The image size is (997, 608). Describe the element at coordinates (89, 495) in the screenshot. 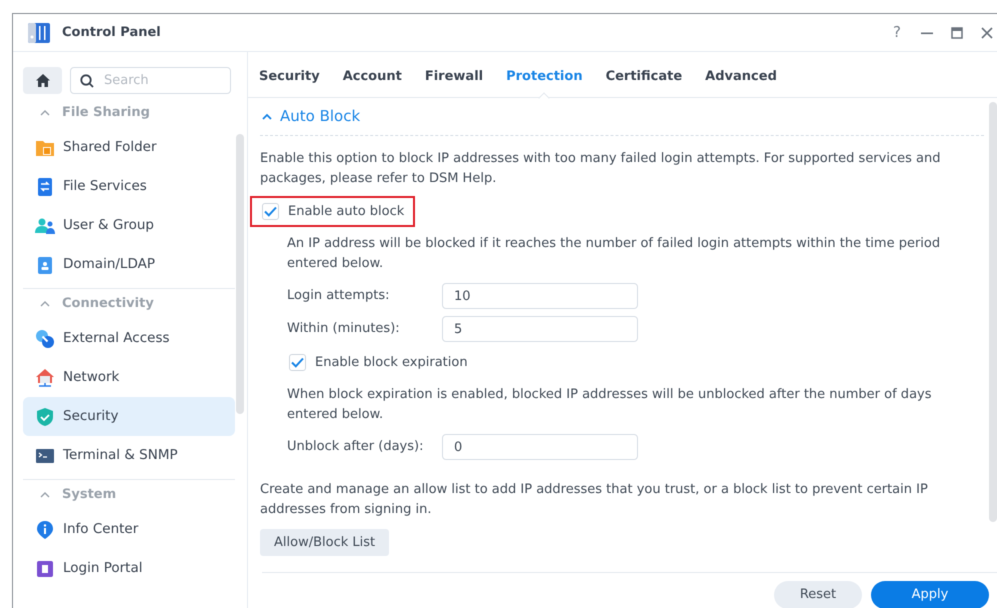

I see `section-heading: System` at that location.